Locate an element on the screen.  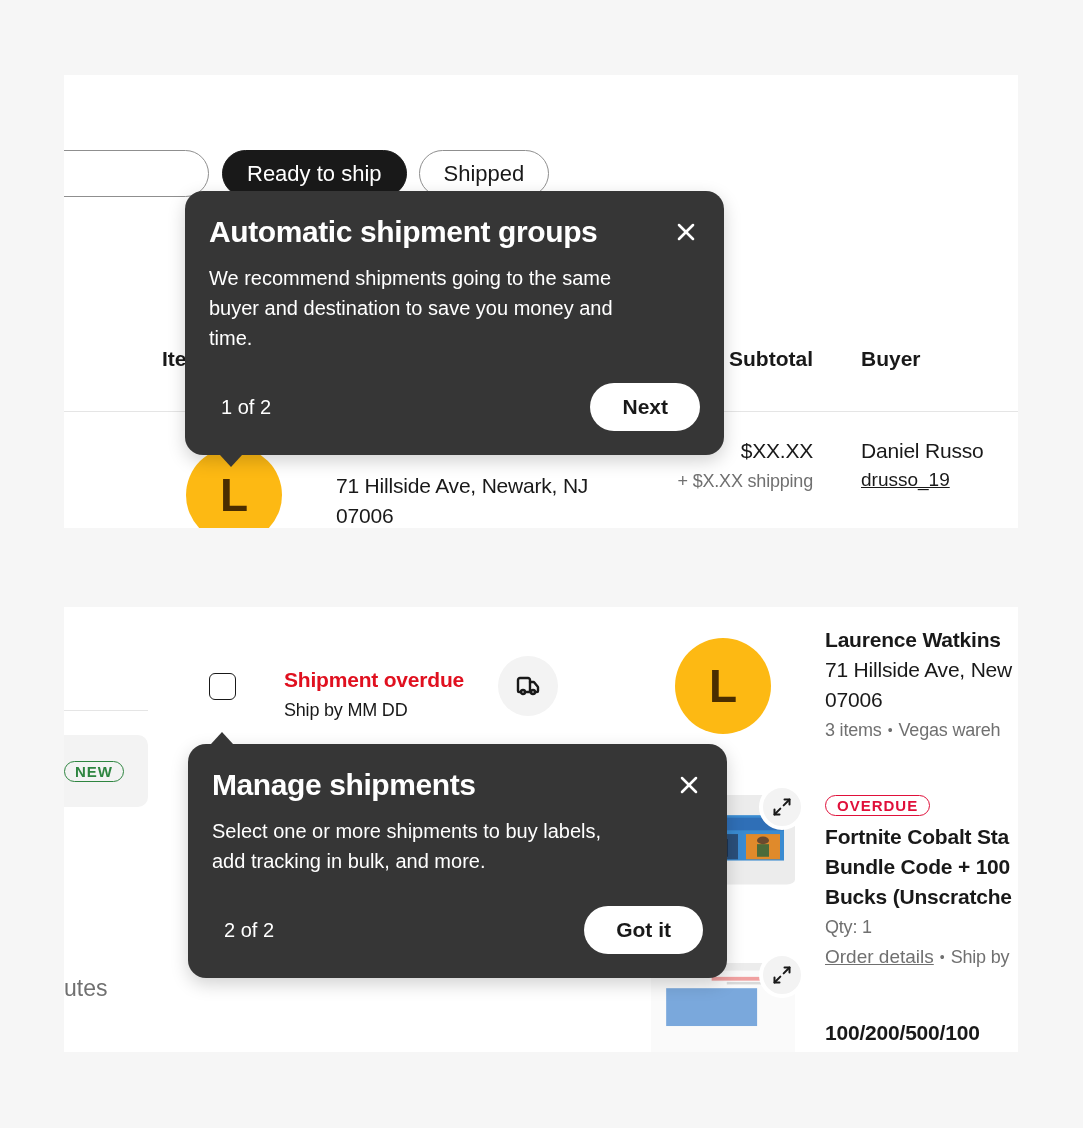
order-details-link: Order details is located at coordinates (879, 957).